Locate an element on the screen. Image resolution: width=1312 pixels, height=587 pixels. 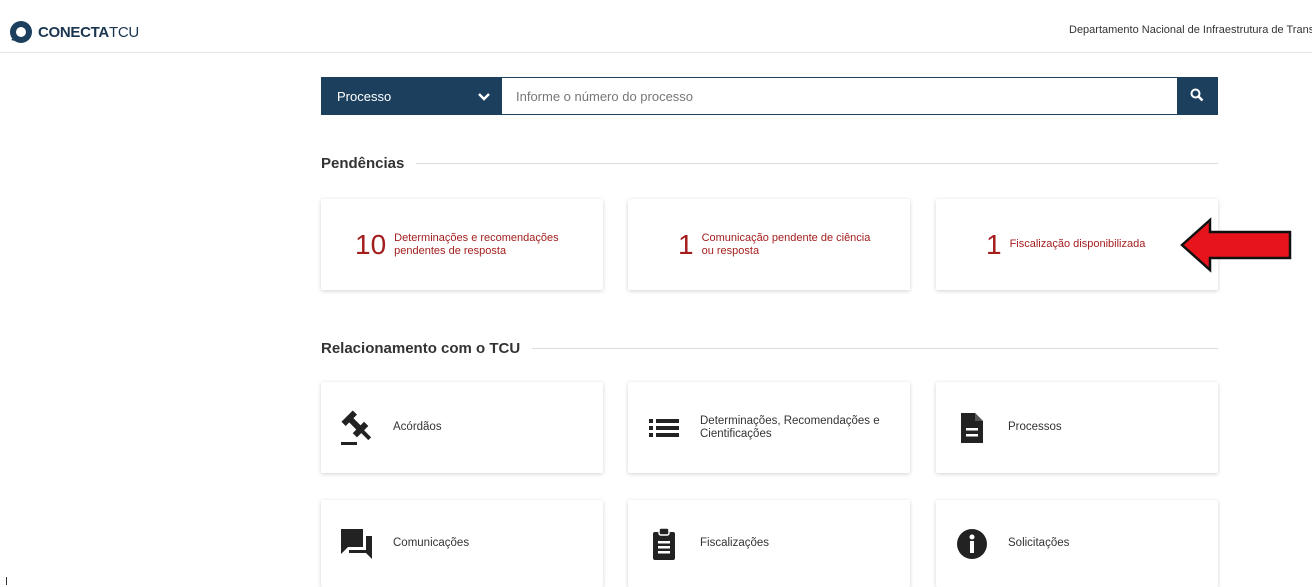
search-type-label: Processo is located at coordinates (364, 96).